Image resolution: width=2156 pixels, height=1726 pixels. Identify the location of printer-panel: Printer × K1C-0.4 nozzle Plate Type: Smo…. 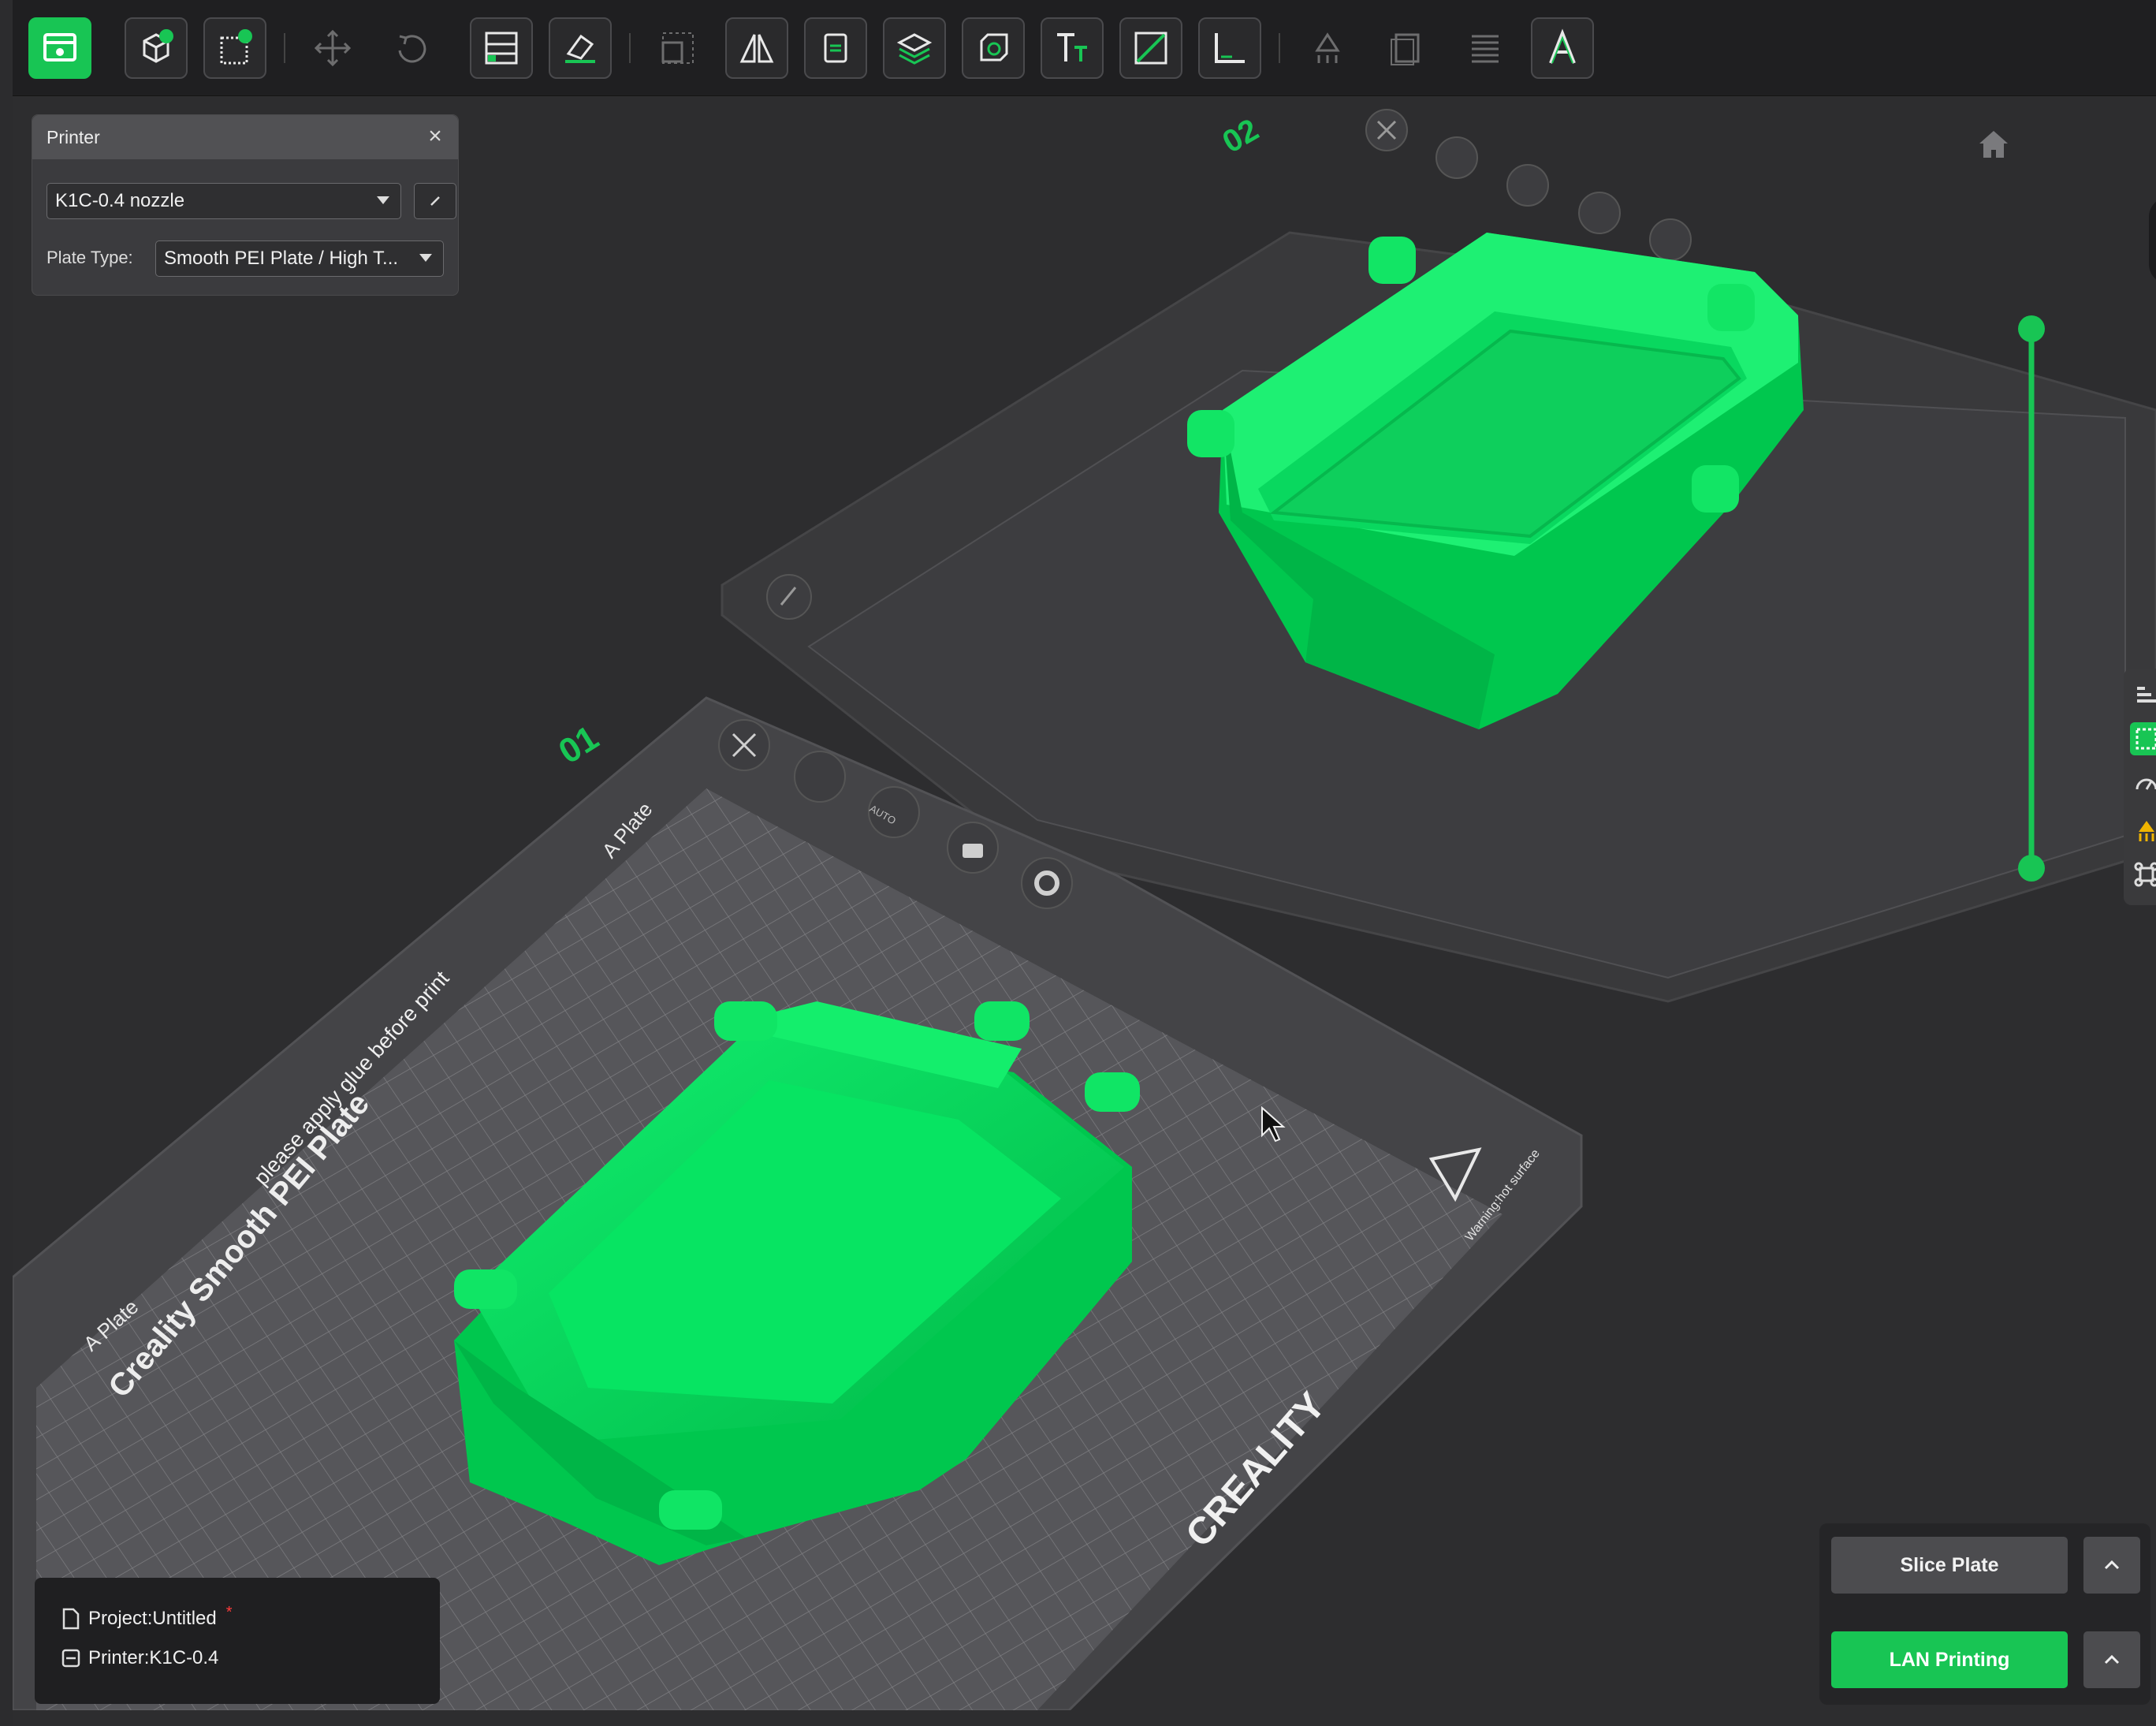
(245, 205).